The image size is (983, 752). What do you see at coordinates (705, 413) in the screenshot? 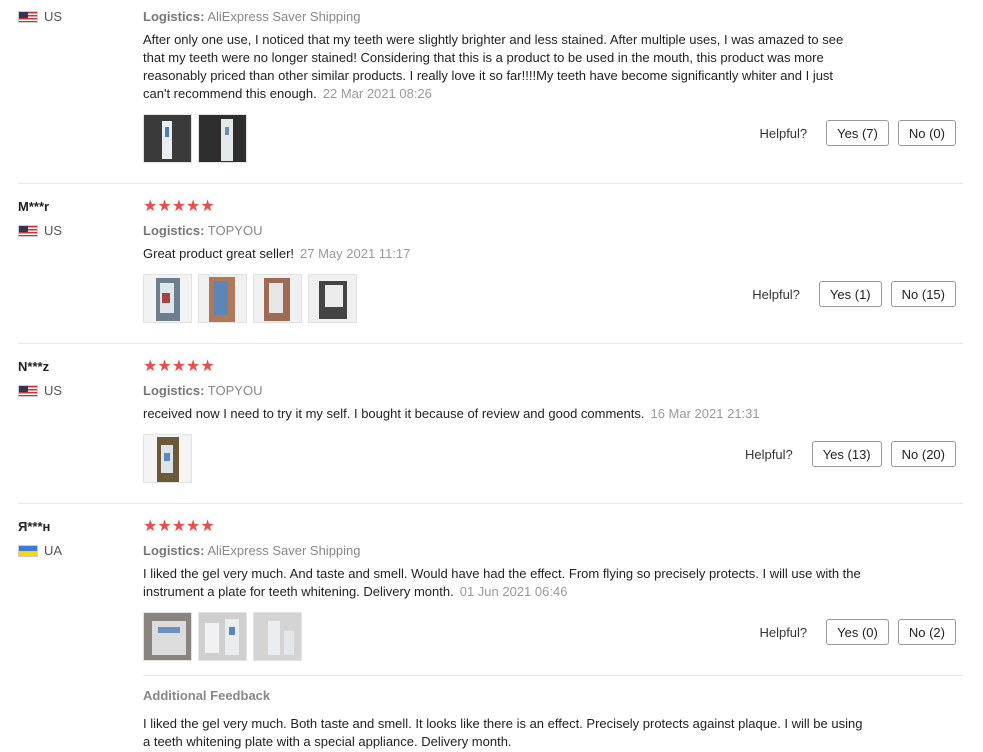
I see `review-date: 16 Mar 2021 21:31` at bounding box center [705, 413].